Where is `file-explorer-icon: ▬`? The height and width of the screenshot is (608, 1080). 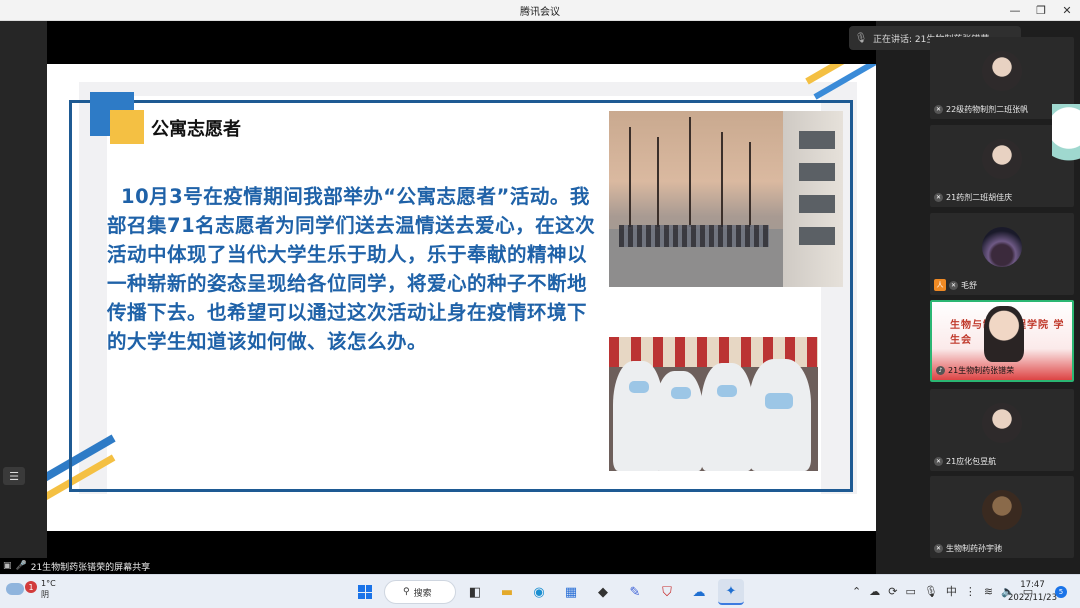 file-explorer-icon: ▬ is located at coordinates (507, 592).